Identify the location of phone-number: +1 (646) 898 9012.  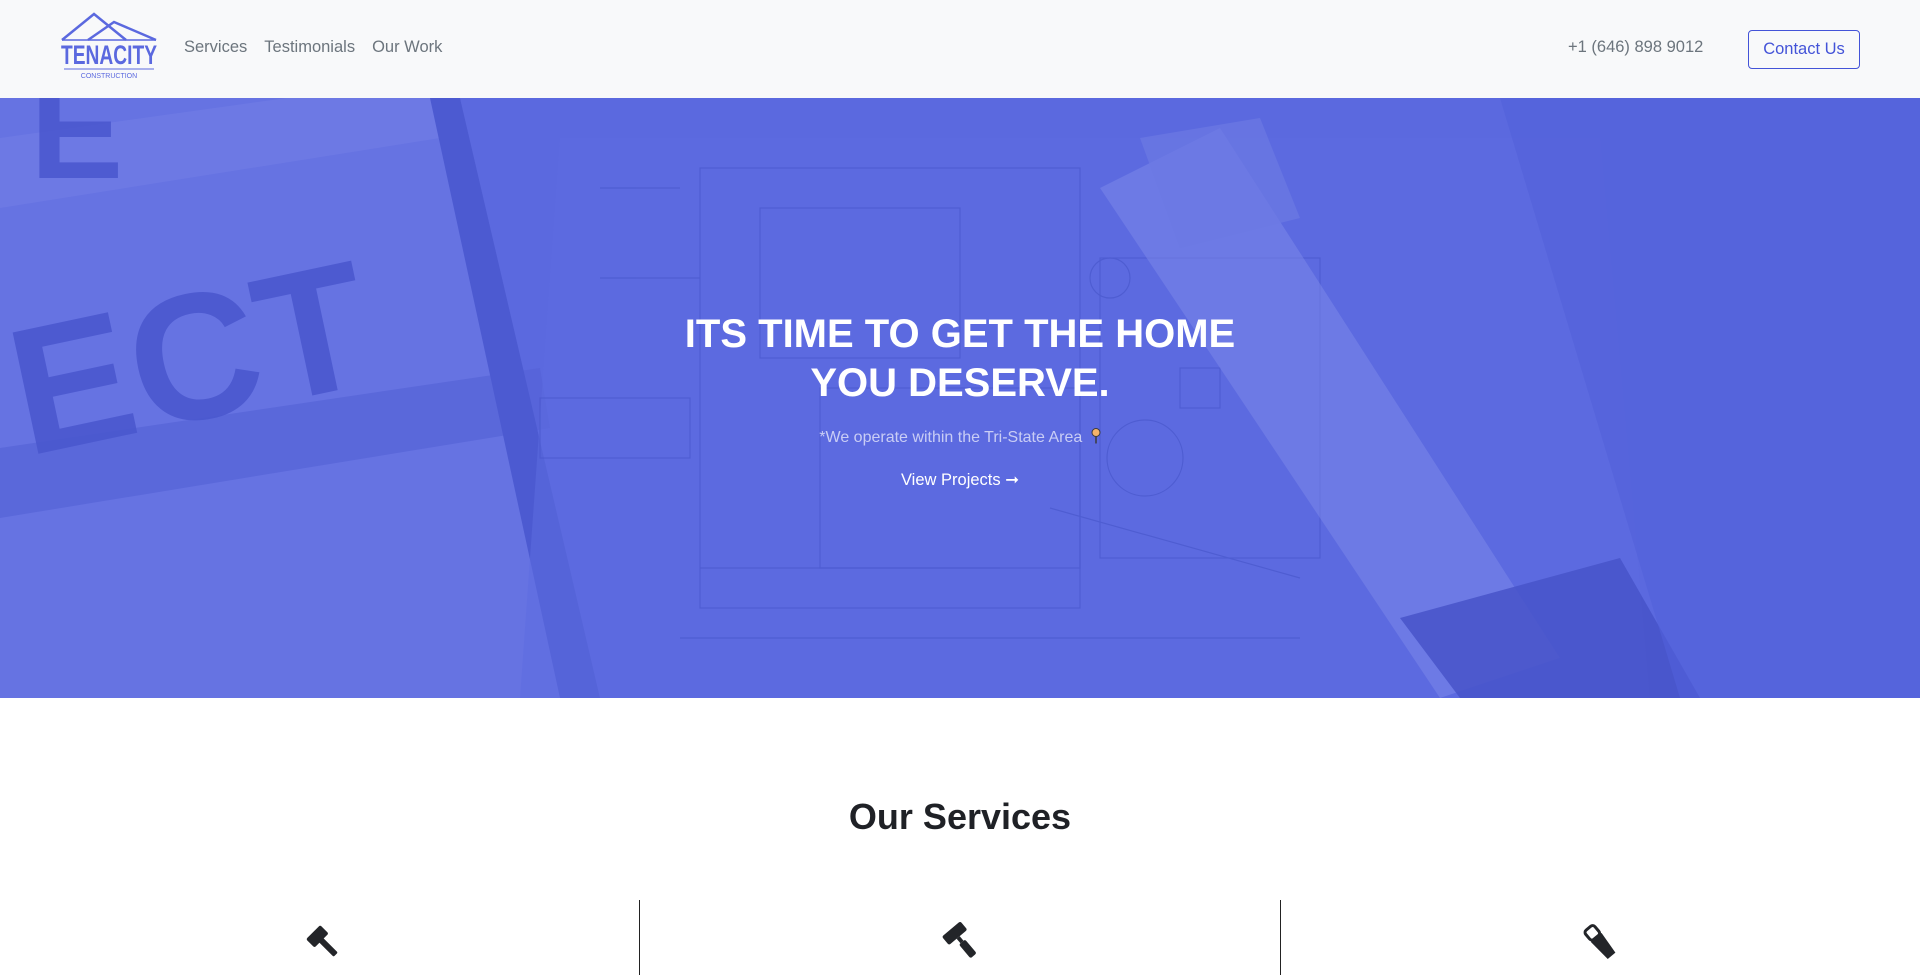
(1635, 47).